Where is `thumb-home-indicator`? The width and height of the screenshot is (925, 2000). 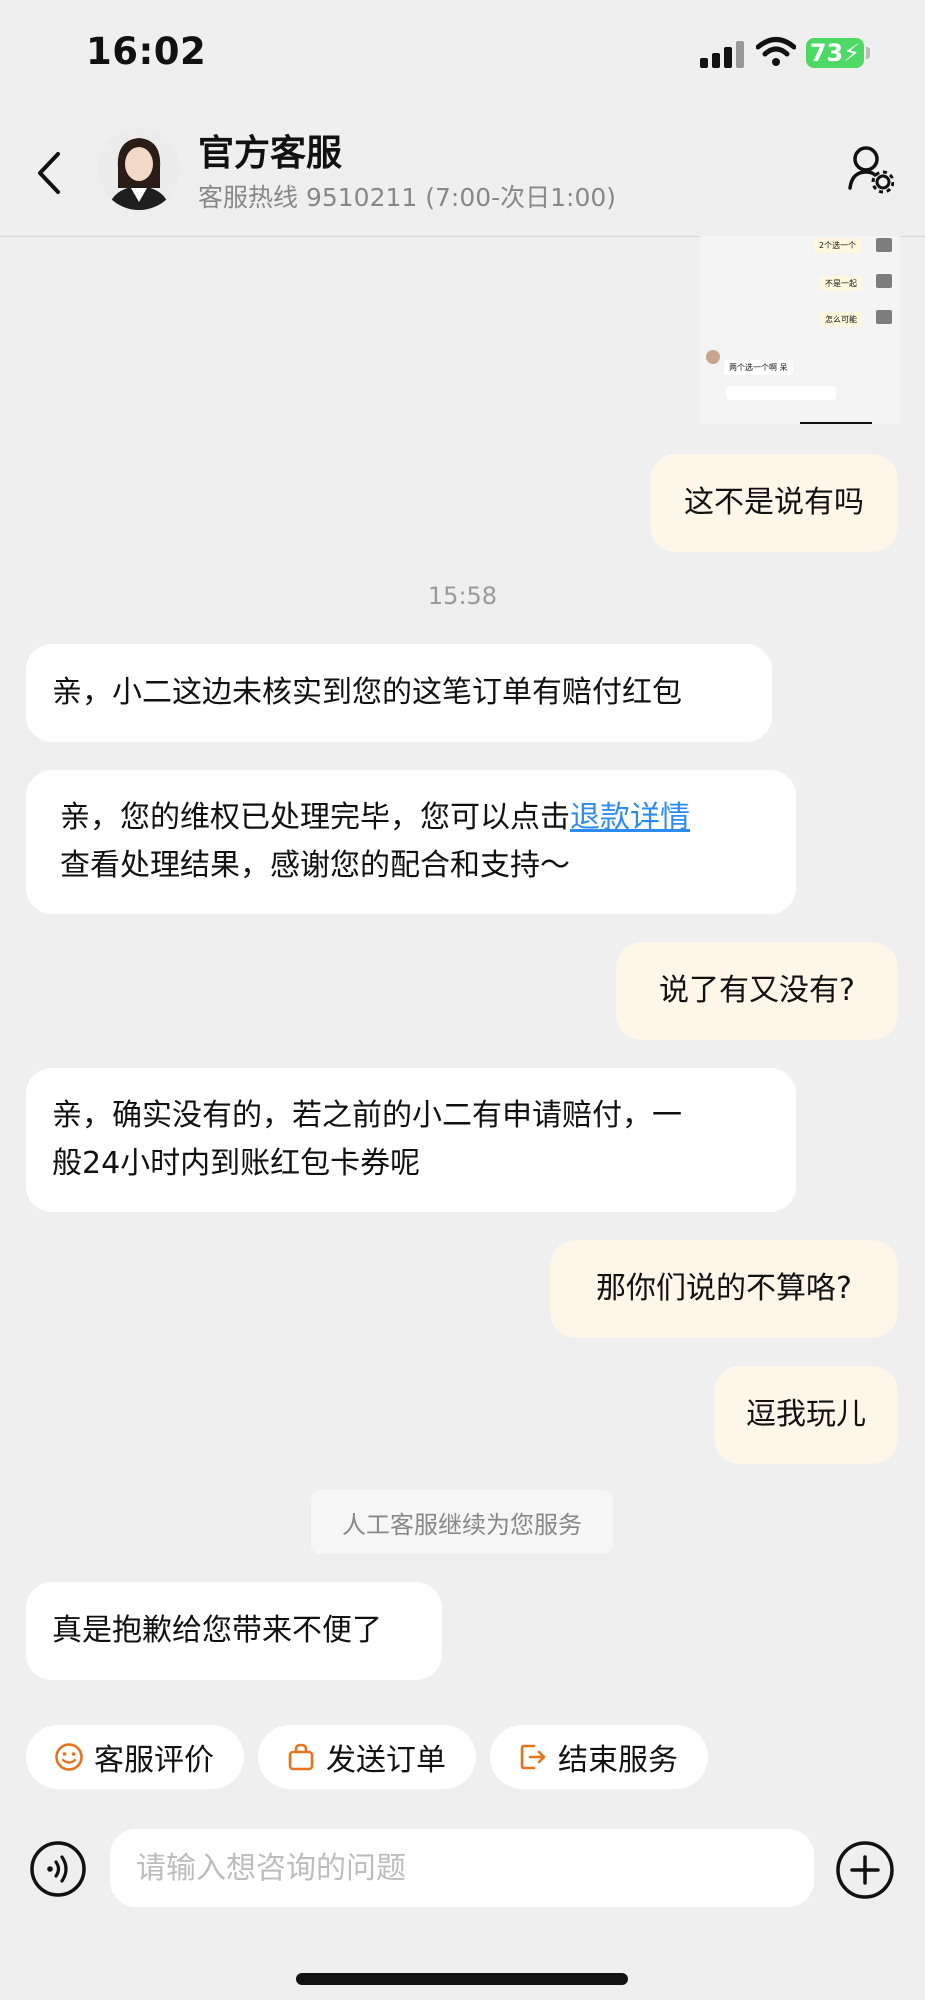 thumb-home-indicator is located at coordinates (836, 423).